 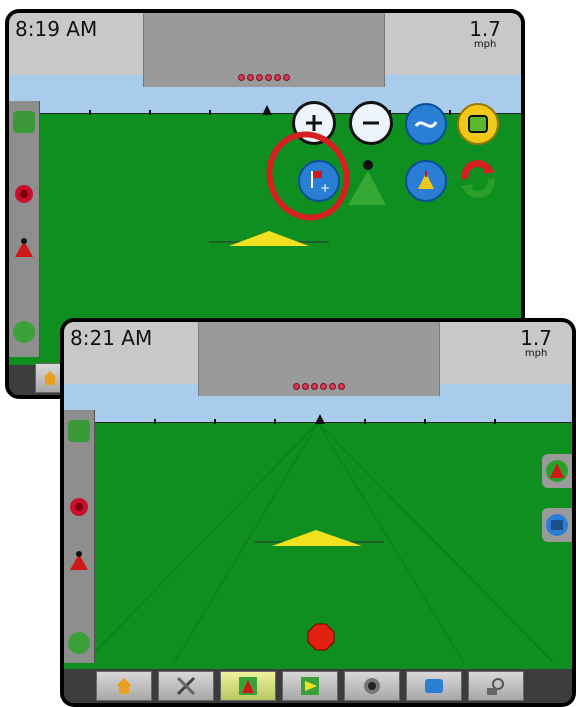 I want to click on bird-eye-view-icon, so click(x=426, y=181).